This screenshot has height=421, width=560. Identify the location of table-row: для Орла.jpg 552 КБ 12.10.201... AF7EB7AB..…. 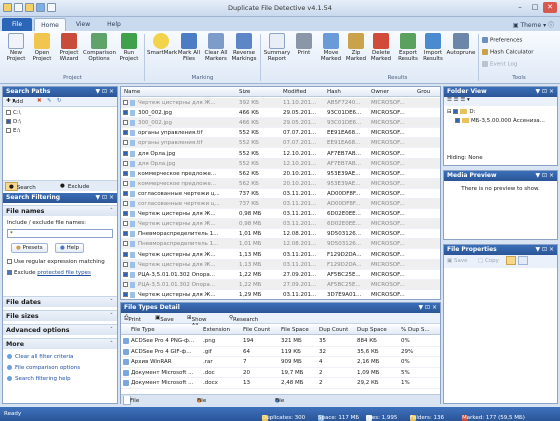
(280, 163).